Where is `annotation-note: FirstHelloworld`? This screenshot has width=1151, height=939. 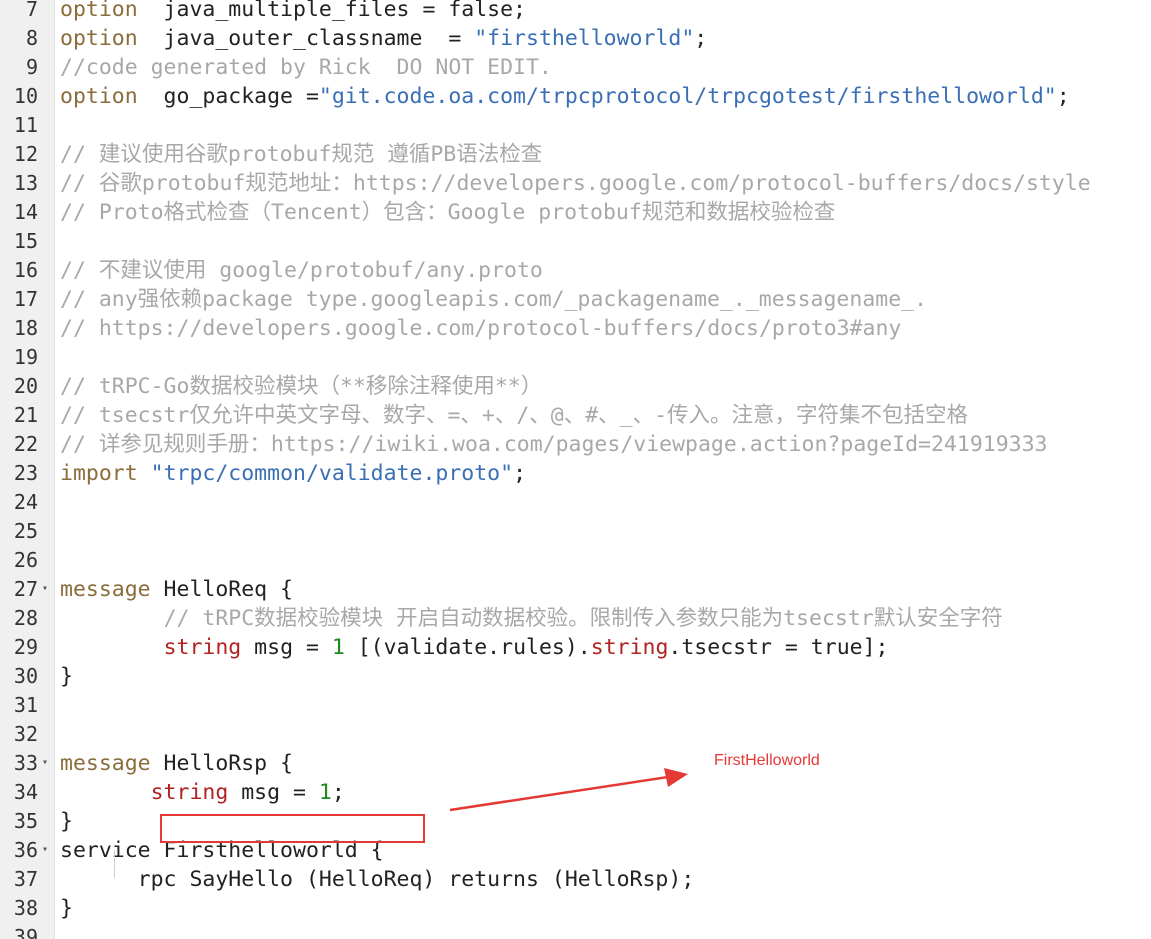
annotation-note: FirstHelloworld is located at coordinates (767, 760).